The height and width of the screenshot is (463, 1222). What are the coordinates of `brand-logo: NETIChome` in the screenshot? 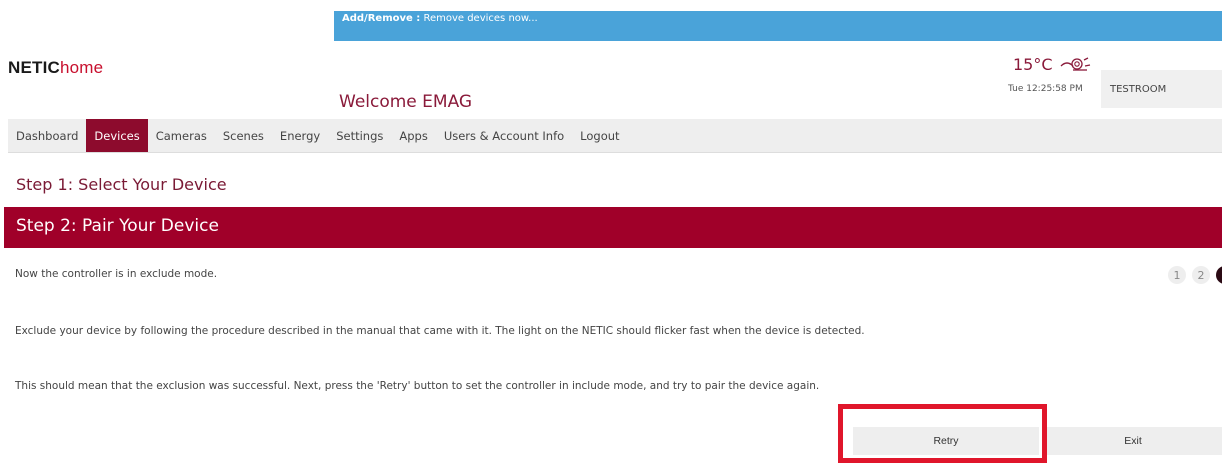 It's located at (55, 68).